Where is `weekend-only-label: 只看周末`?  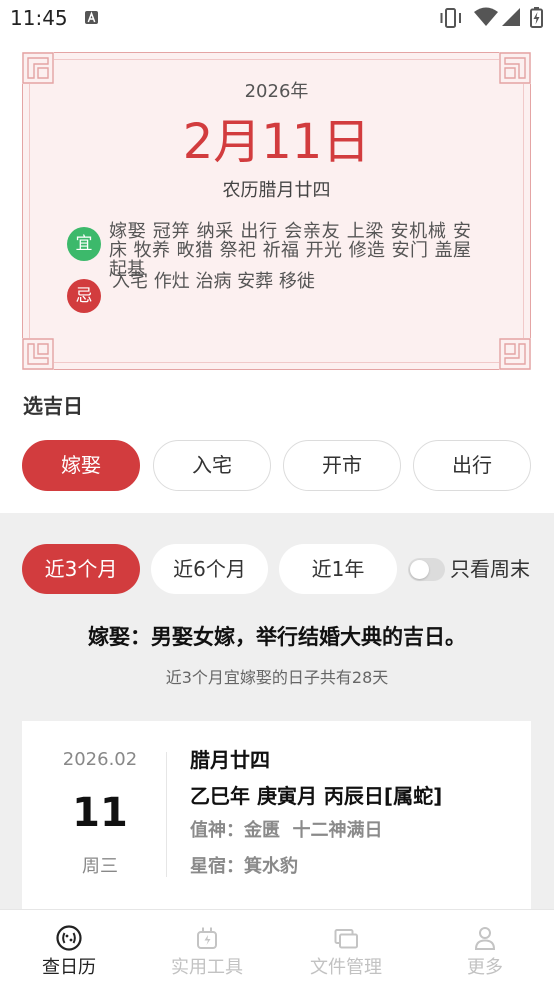
weekend-only-label: 只看周末 is located at coordinates (490, 569).